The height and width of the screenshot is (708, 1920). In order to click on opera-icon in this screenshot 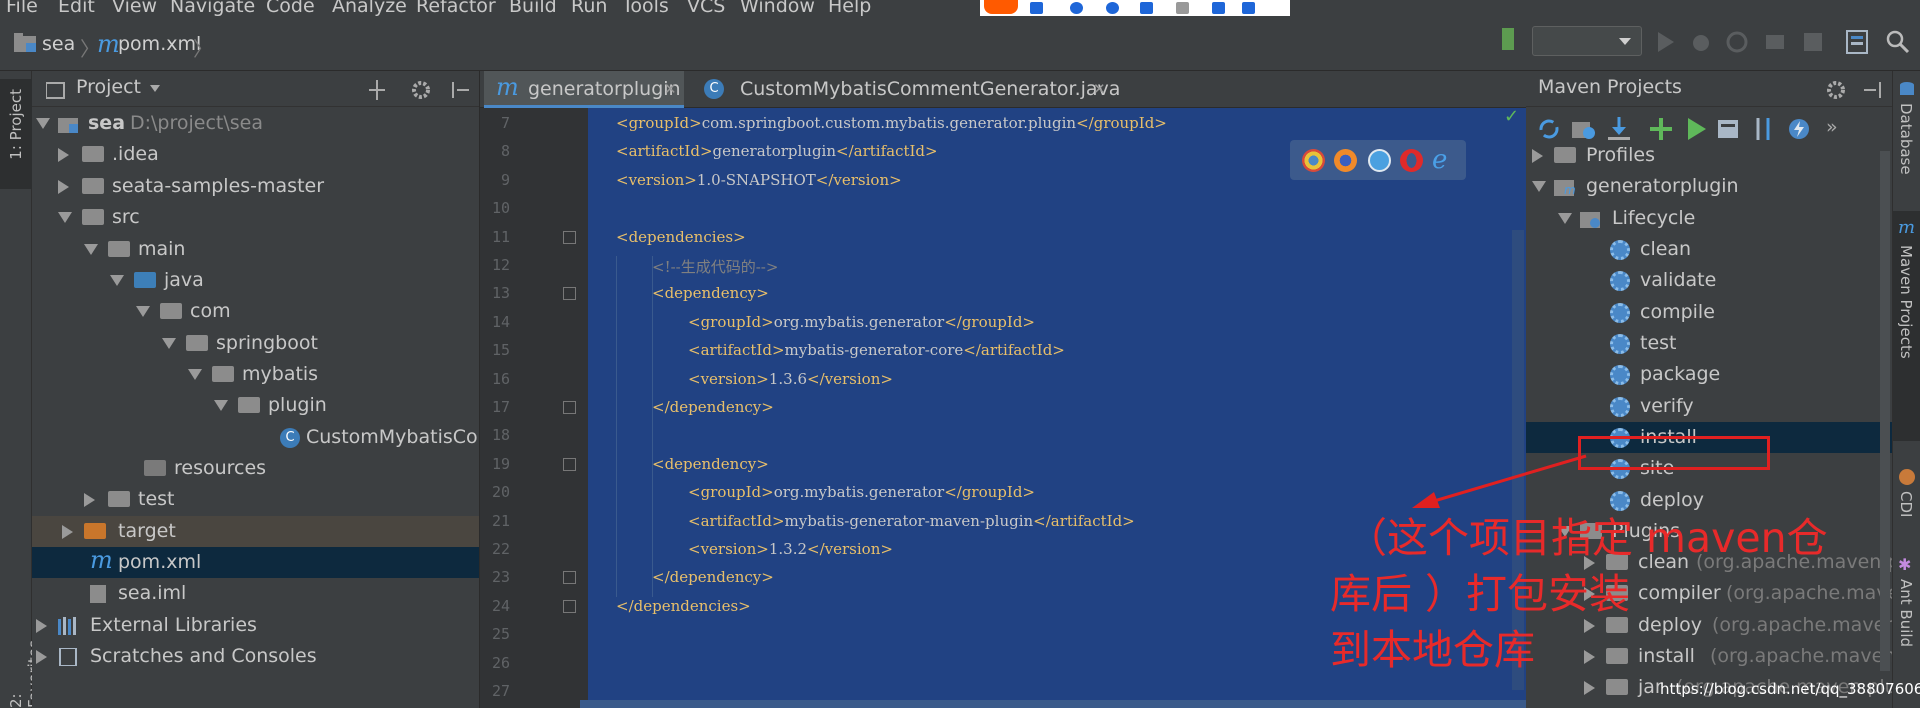, I will do `click(1411, 160)`.